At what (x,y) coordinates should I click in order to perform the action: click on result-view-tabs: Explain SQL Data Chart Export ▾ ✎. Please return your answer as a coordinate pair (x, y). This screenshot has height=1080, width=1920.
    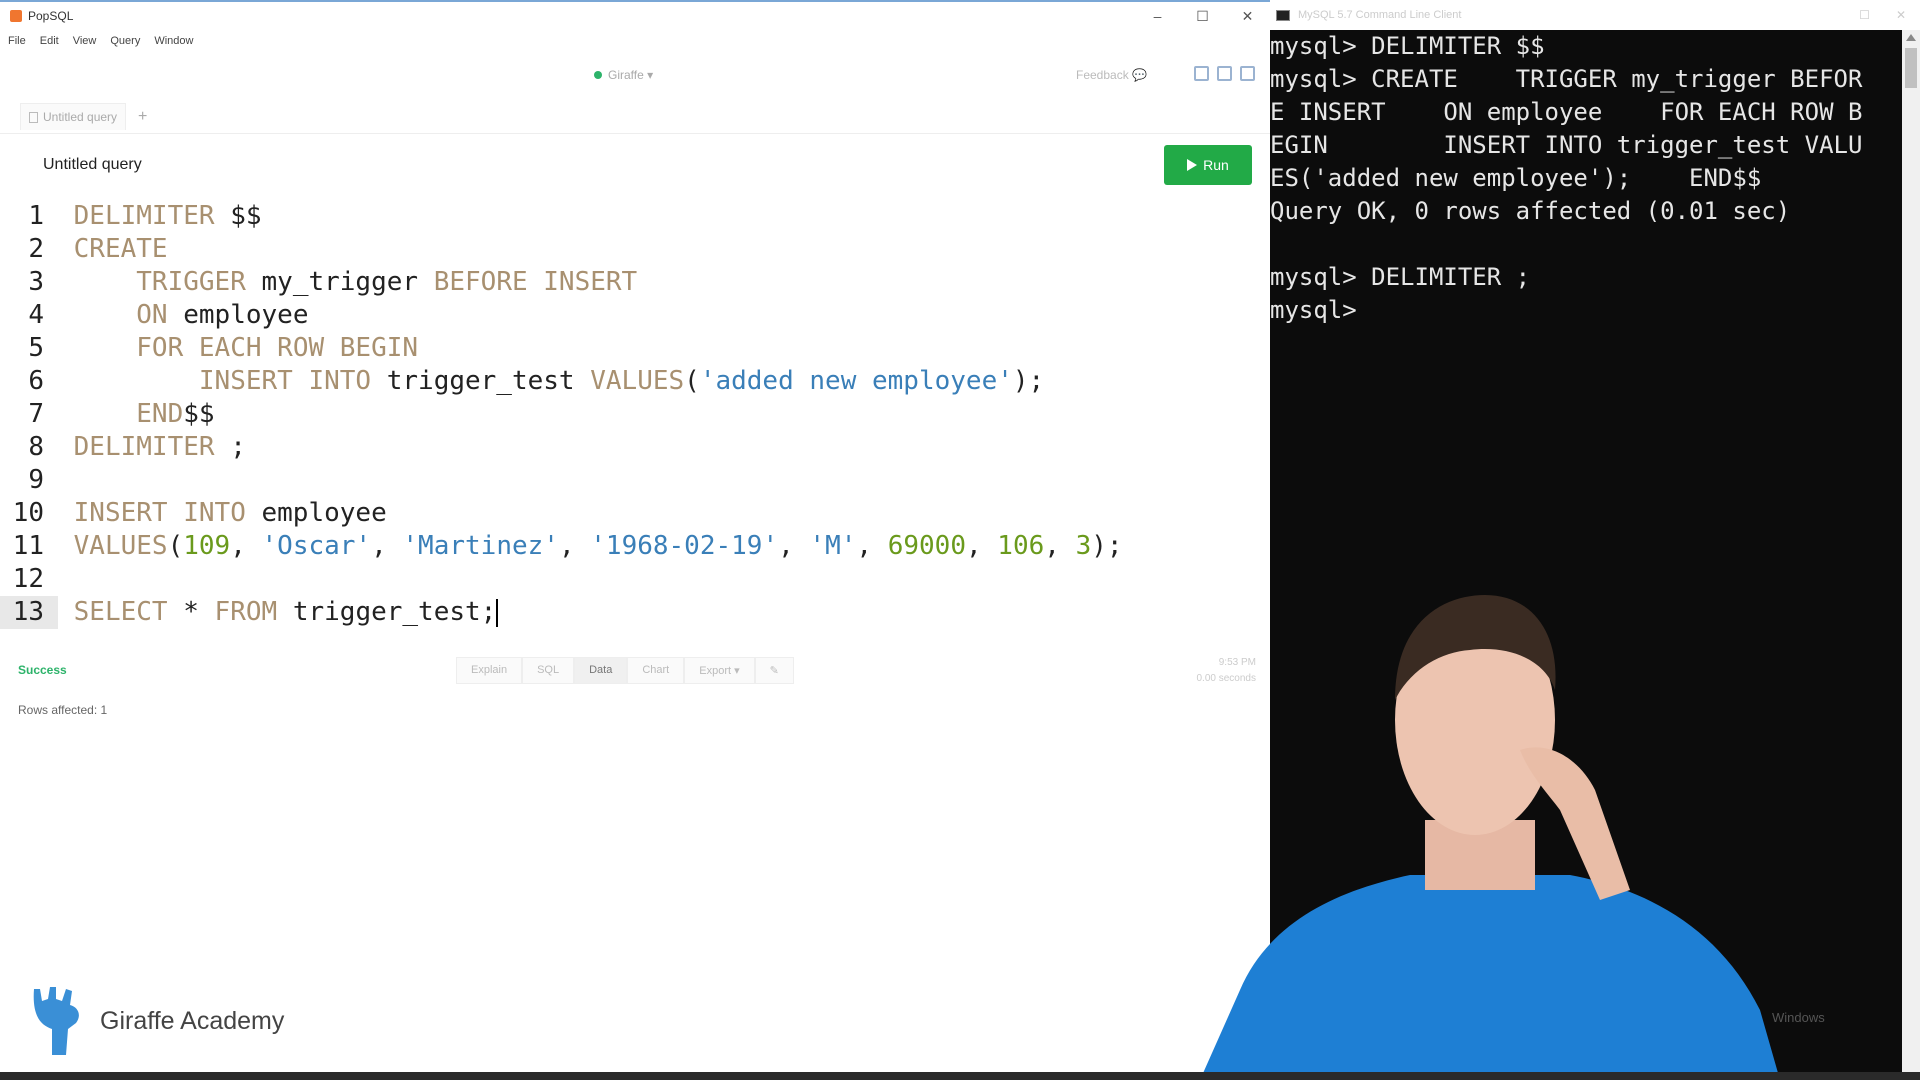
    Looking at the image, I should click on (625, 670).